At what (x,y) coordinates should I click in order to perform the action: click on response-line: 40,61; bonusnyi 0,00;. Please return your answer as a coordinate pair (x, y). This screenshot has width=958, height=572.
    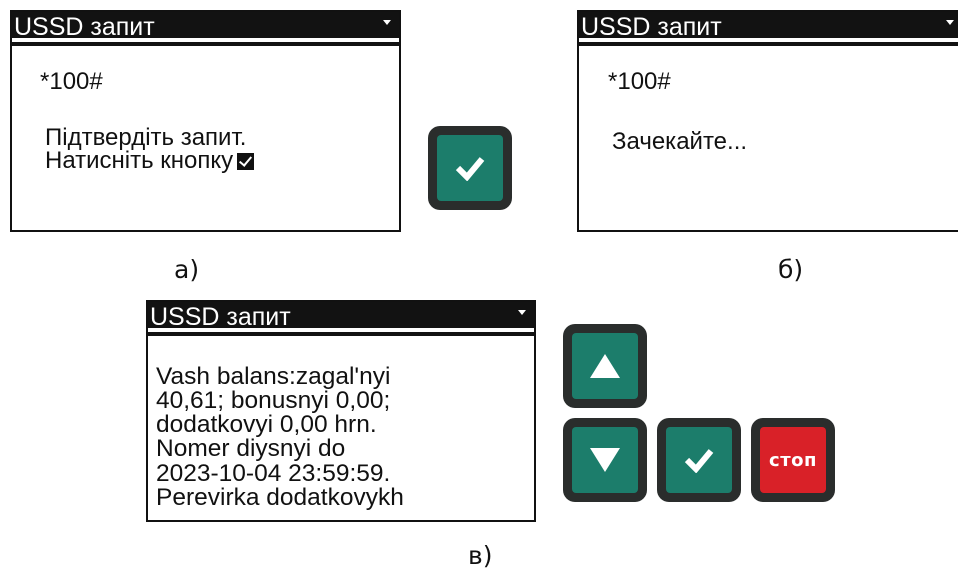
    Looking at the image, I should click on (273, 400).